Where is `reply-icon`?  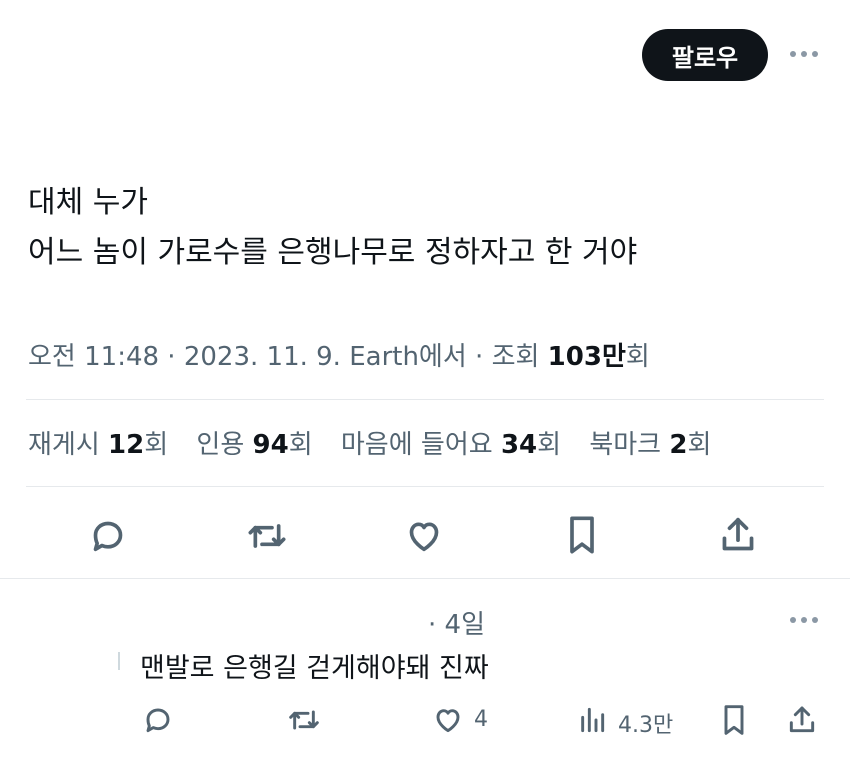
reply-icon is located at coordinates (108, 536).